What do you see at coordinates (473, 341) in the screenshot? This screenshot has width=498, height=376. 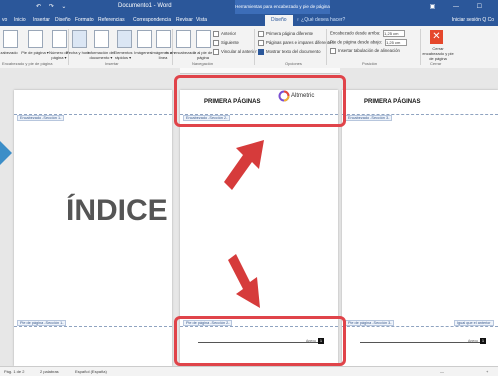 I see `page-number-word: Anexo` at bounding box center [473, 341].